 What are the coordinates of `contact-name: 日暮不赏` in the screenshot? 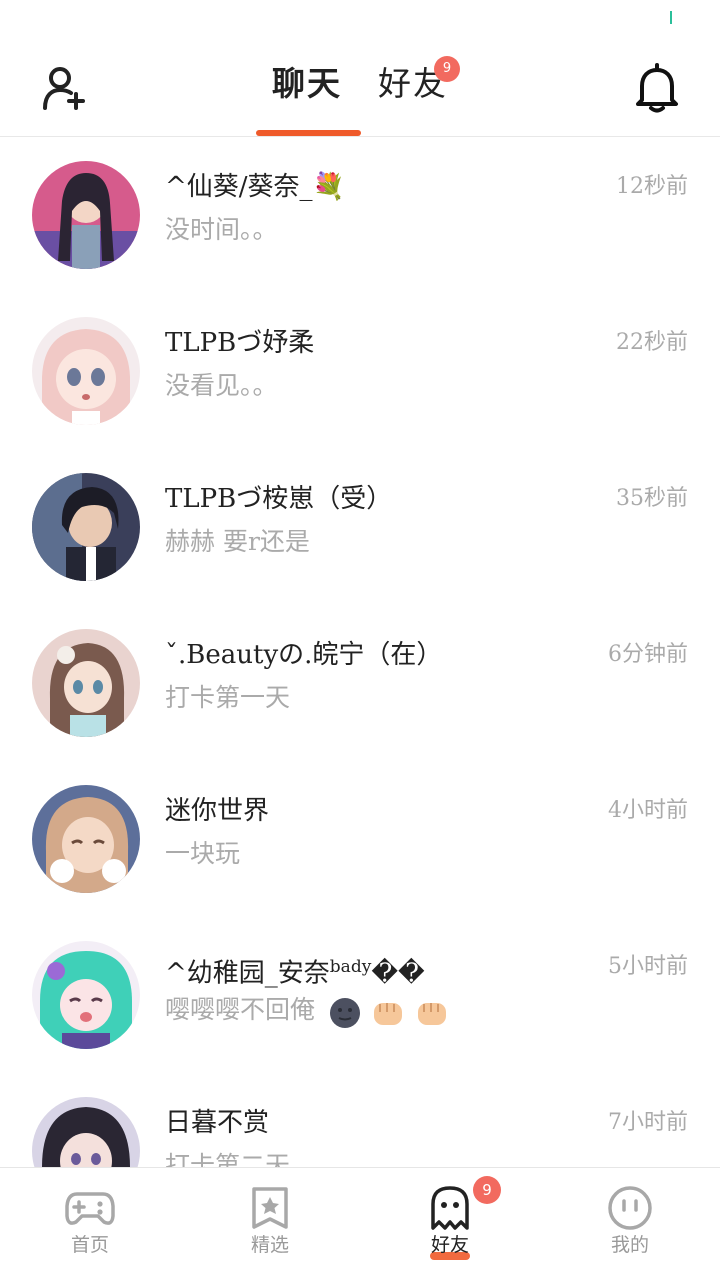 It's located at (217, 1123).